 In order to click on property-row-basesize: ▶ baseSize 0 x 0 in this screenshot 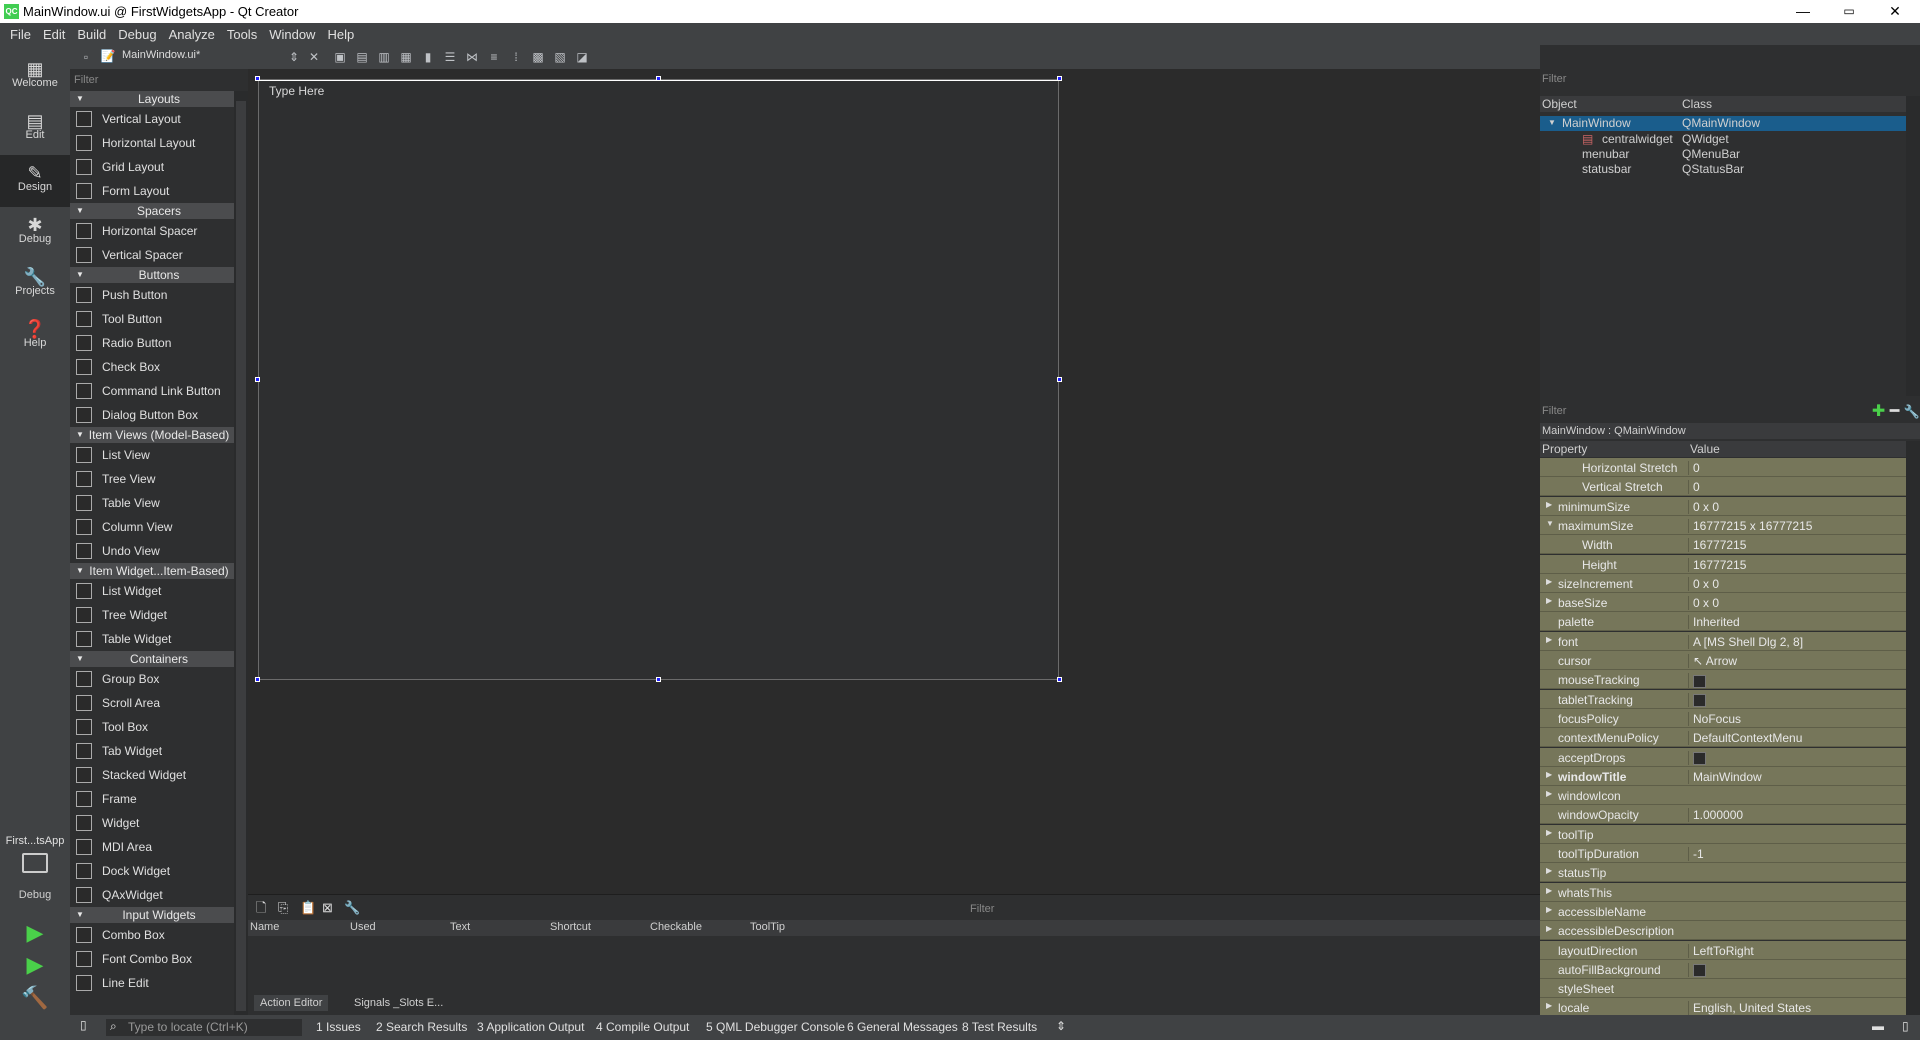, I will do `click(1723, 603)`.